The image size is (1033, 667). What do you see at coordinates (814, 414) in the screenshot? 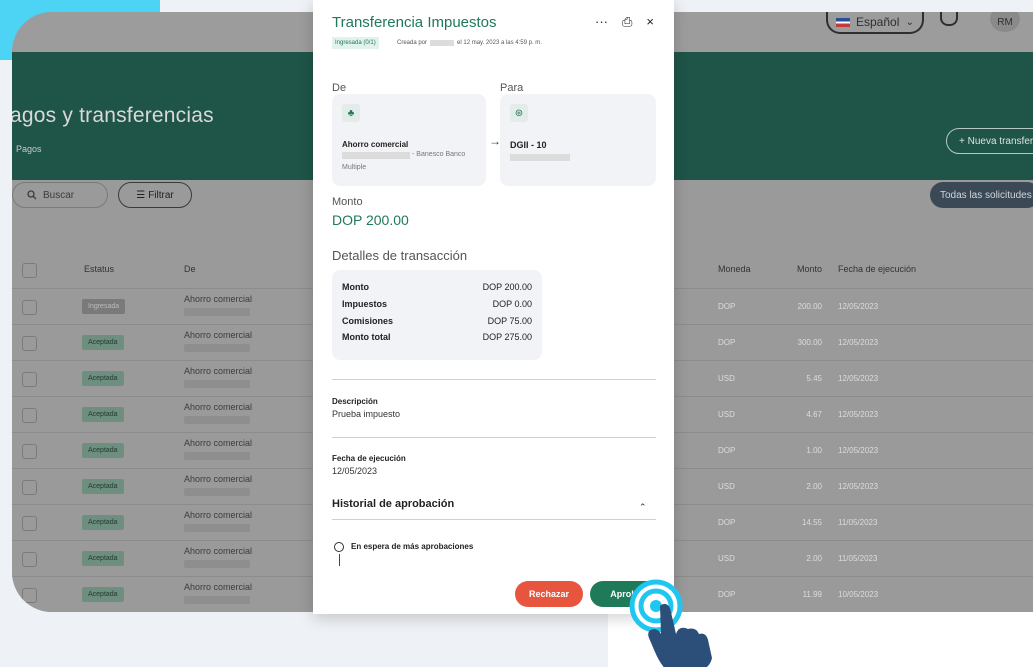
I see `row-amount: 4.67` at bounding box center [814, 414].